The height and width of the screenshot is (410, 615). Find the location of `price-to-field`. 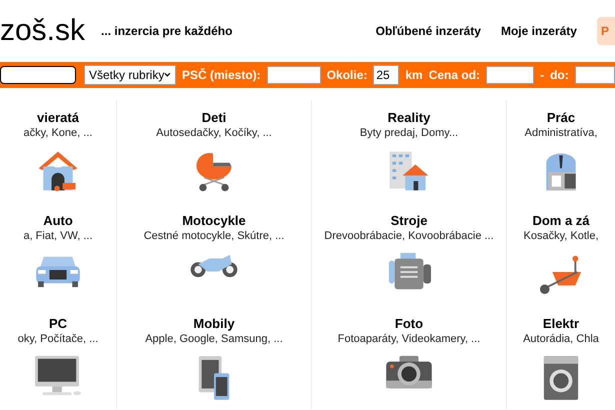

price-to-field is located at coordinates (594, 75).